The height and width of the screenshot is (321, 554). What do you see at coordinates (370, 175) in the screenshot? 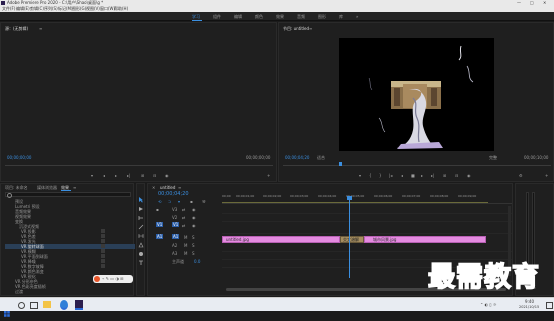
I see `program-mark-out-button: {` at bounding box center [370, 175].